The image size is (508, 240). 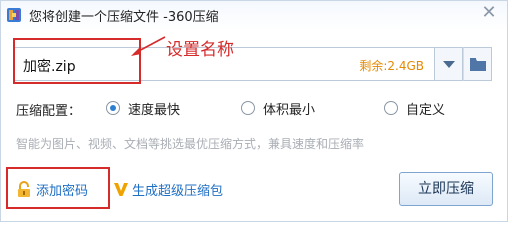 I want to click on callout-arrow, so click(x=148, y=46).